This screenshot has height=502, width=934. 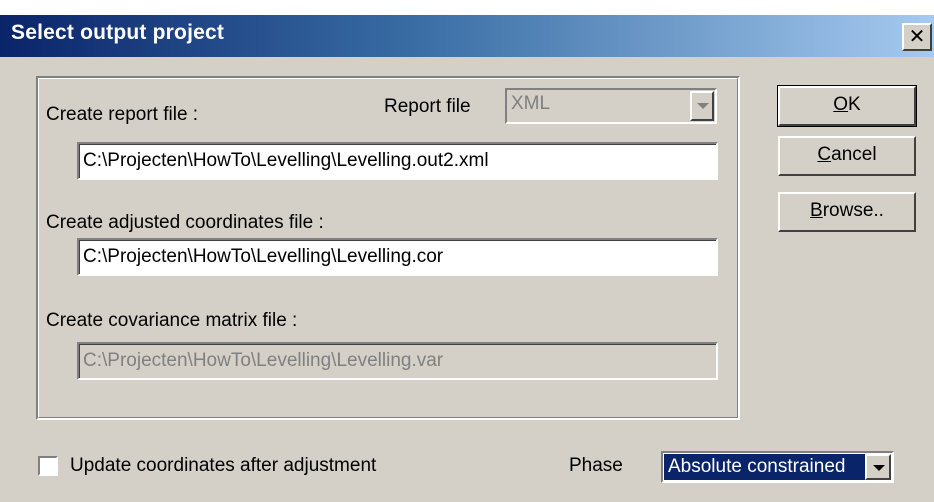 I want to click on report-type-dropdown-button, so click(x=702, y=106).